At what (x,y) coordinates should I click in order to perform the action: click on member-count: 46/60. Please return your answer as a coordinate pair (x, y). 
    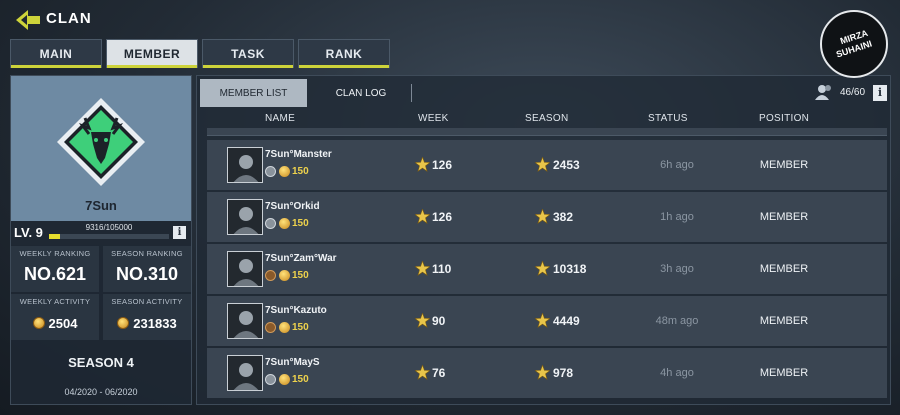
    Looking at the image, I should click on (853, 92).